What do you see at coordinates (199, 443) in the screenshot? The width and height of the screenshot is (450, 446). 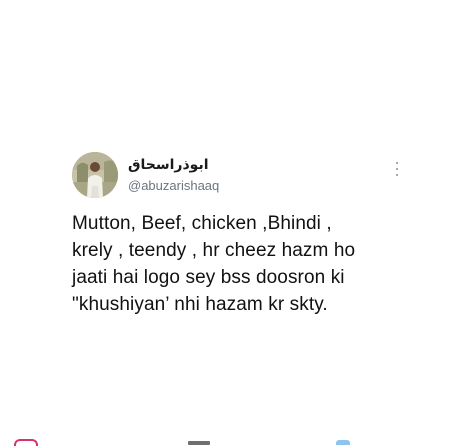 I see `square-icon` at bounding box center [199, 443].